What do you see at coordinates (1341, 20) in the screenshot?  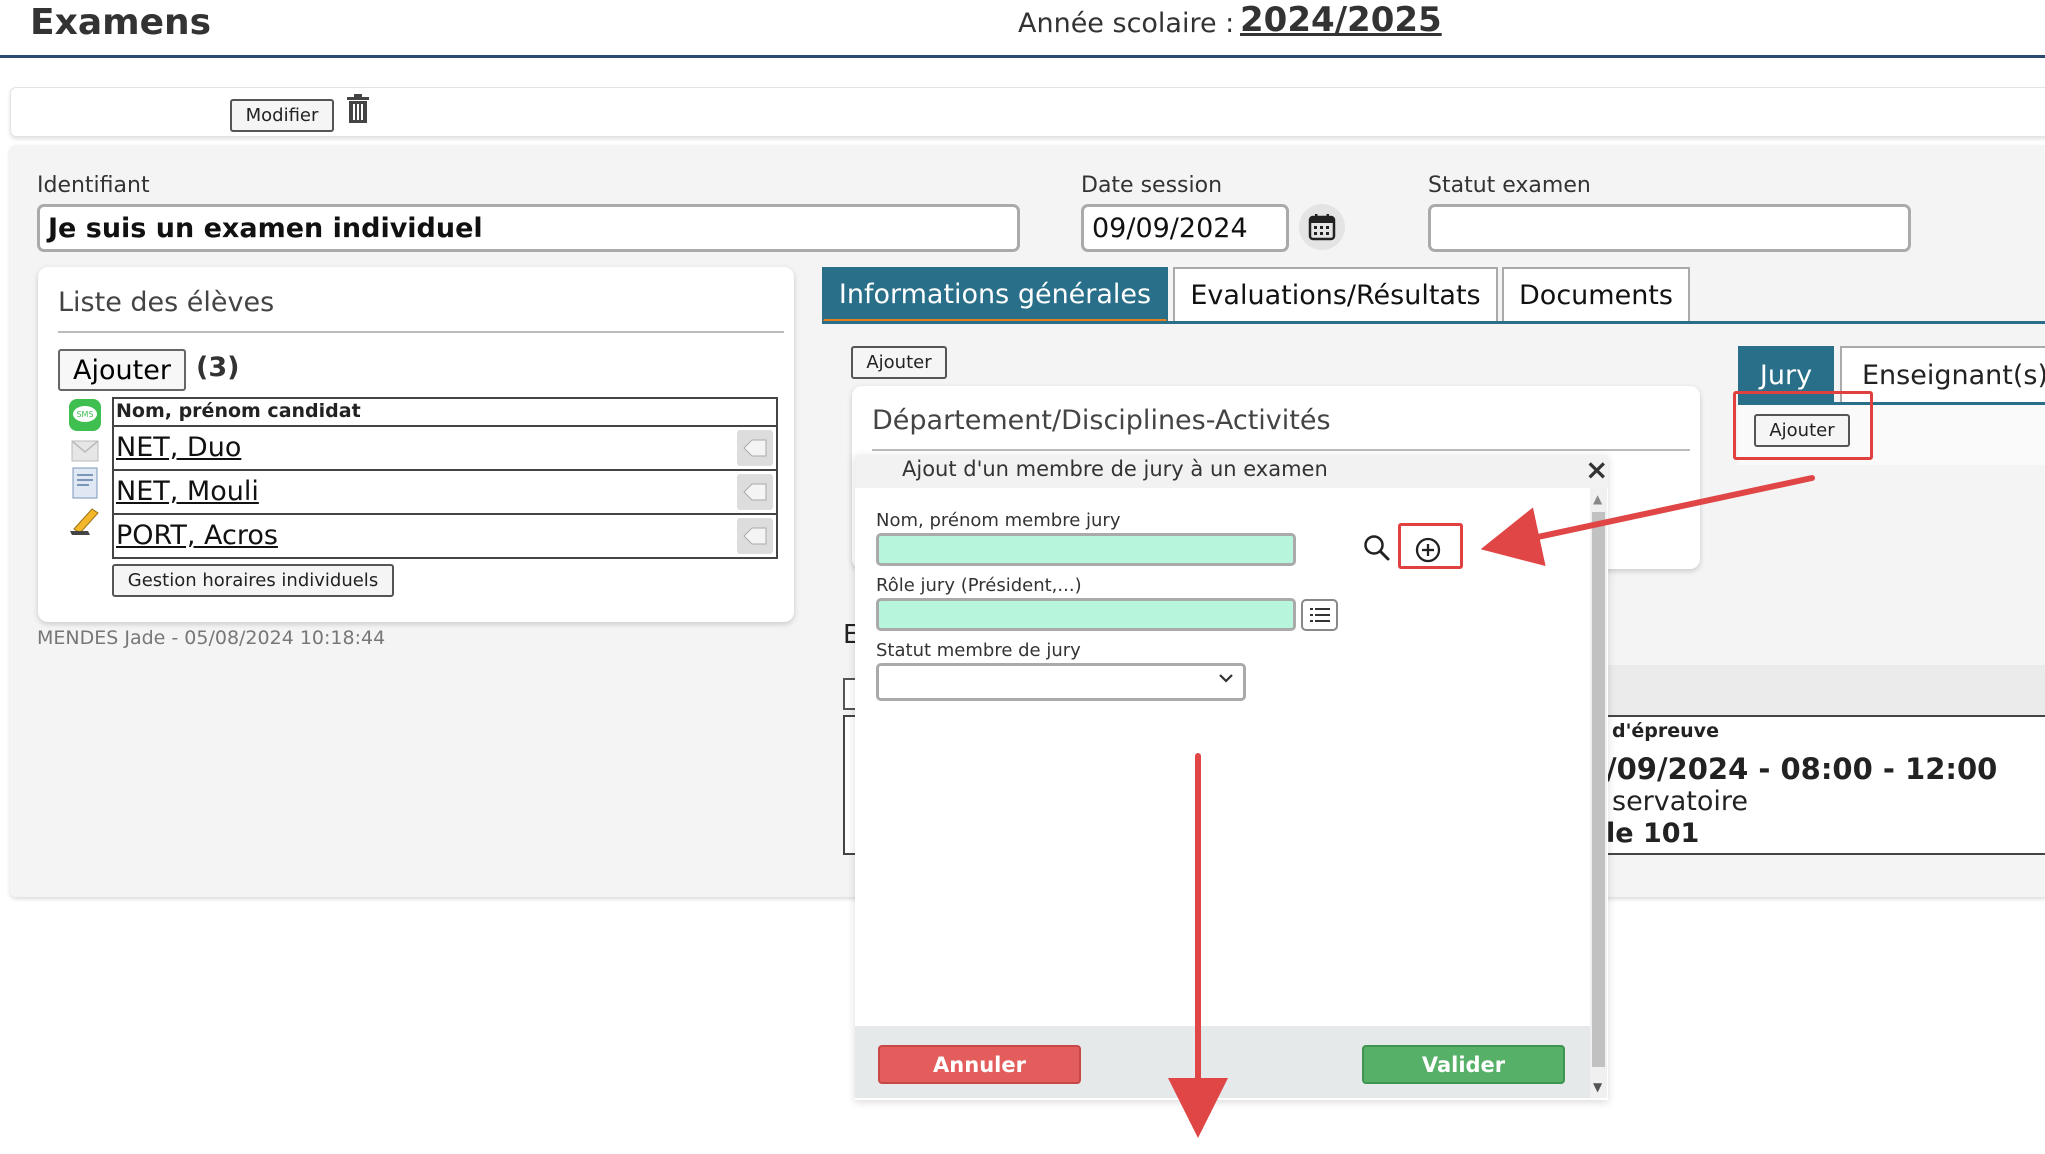 I see `school-year-link: 2024/2025` at bounding box center [1341, 20].